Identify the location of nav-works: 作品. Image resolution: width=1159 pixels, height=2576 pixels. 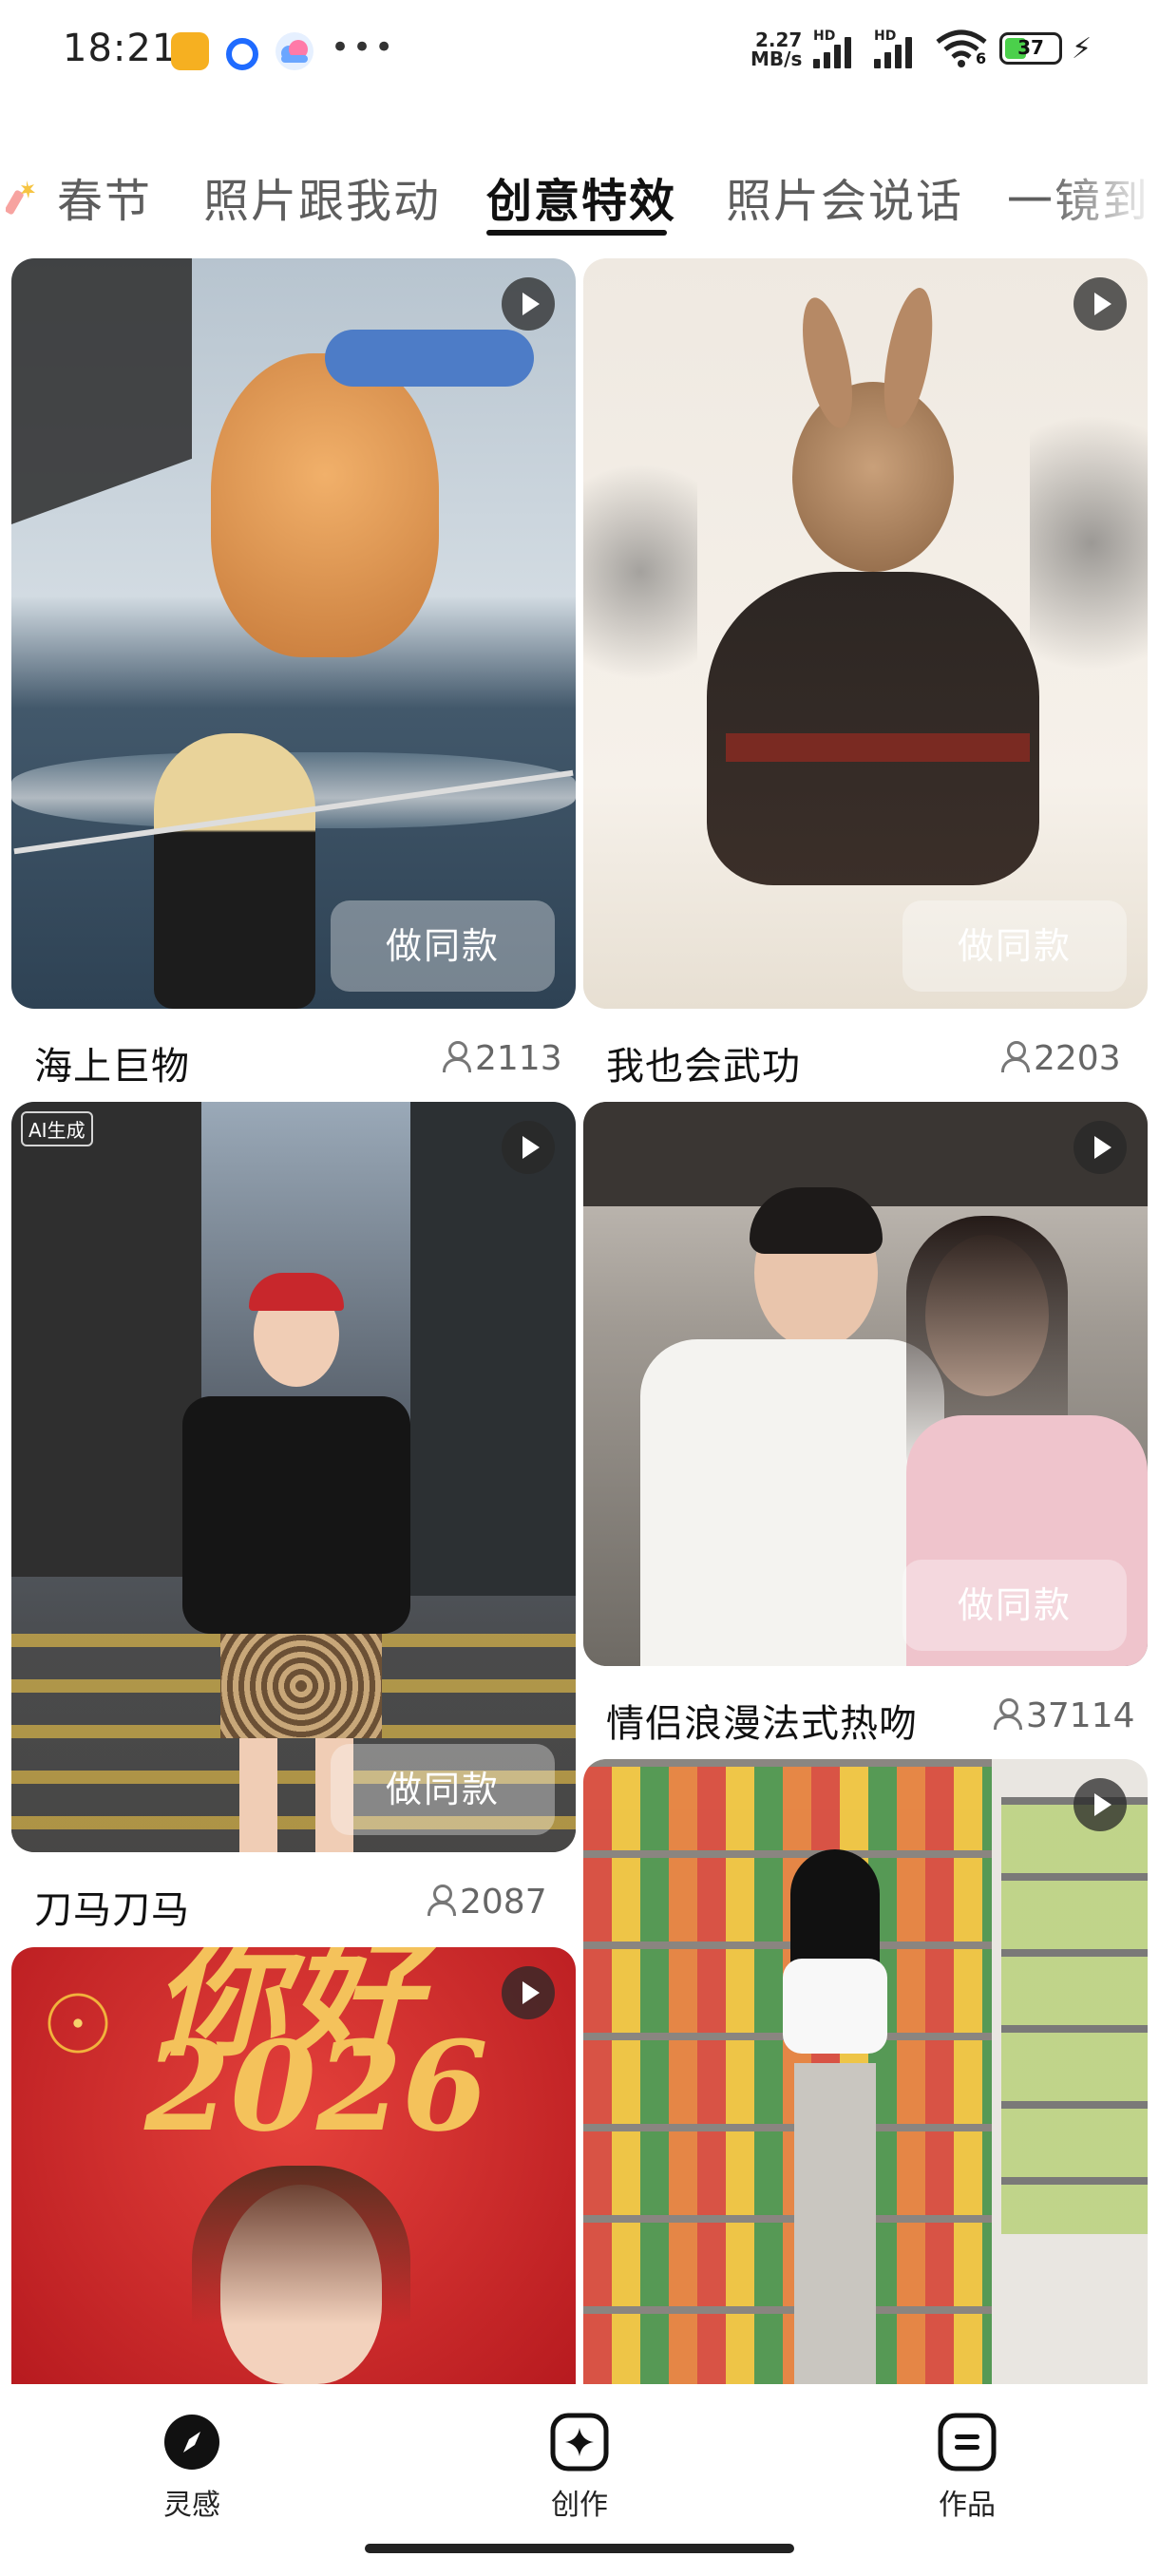
(967, 2468).